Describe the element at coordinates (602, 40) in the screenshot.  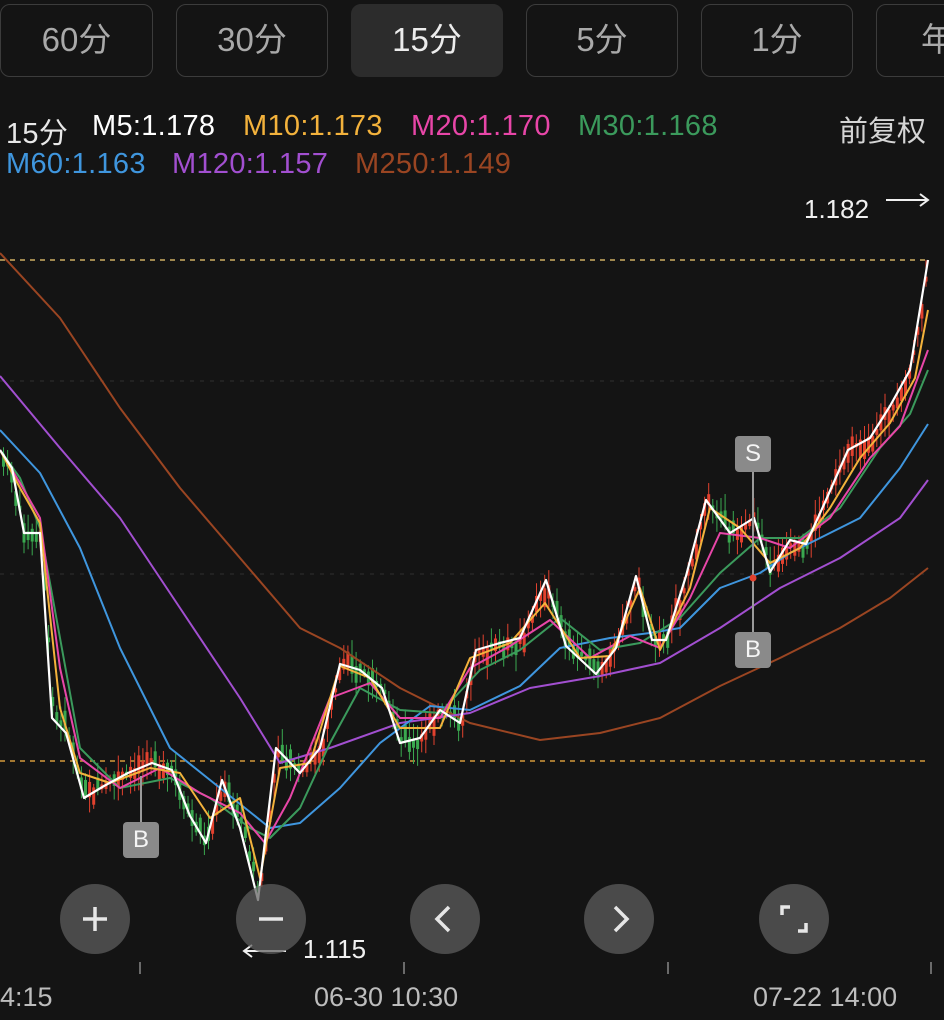
I see `tab-5min: 5分` at that location.